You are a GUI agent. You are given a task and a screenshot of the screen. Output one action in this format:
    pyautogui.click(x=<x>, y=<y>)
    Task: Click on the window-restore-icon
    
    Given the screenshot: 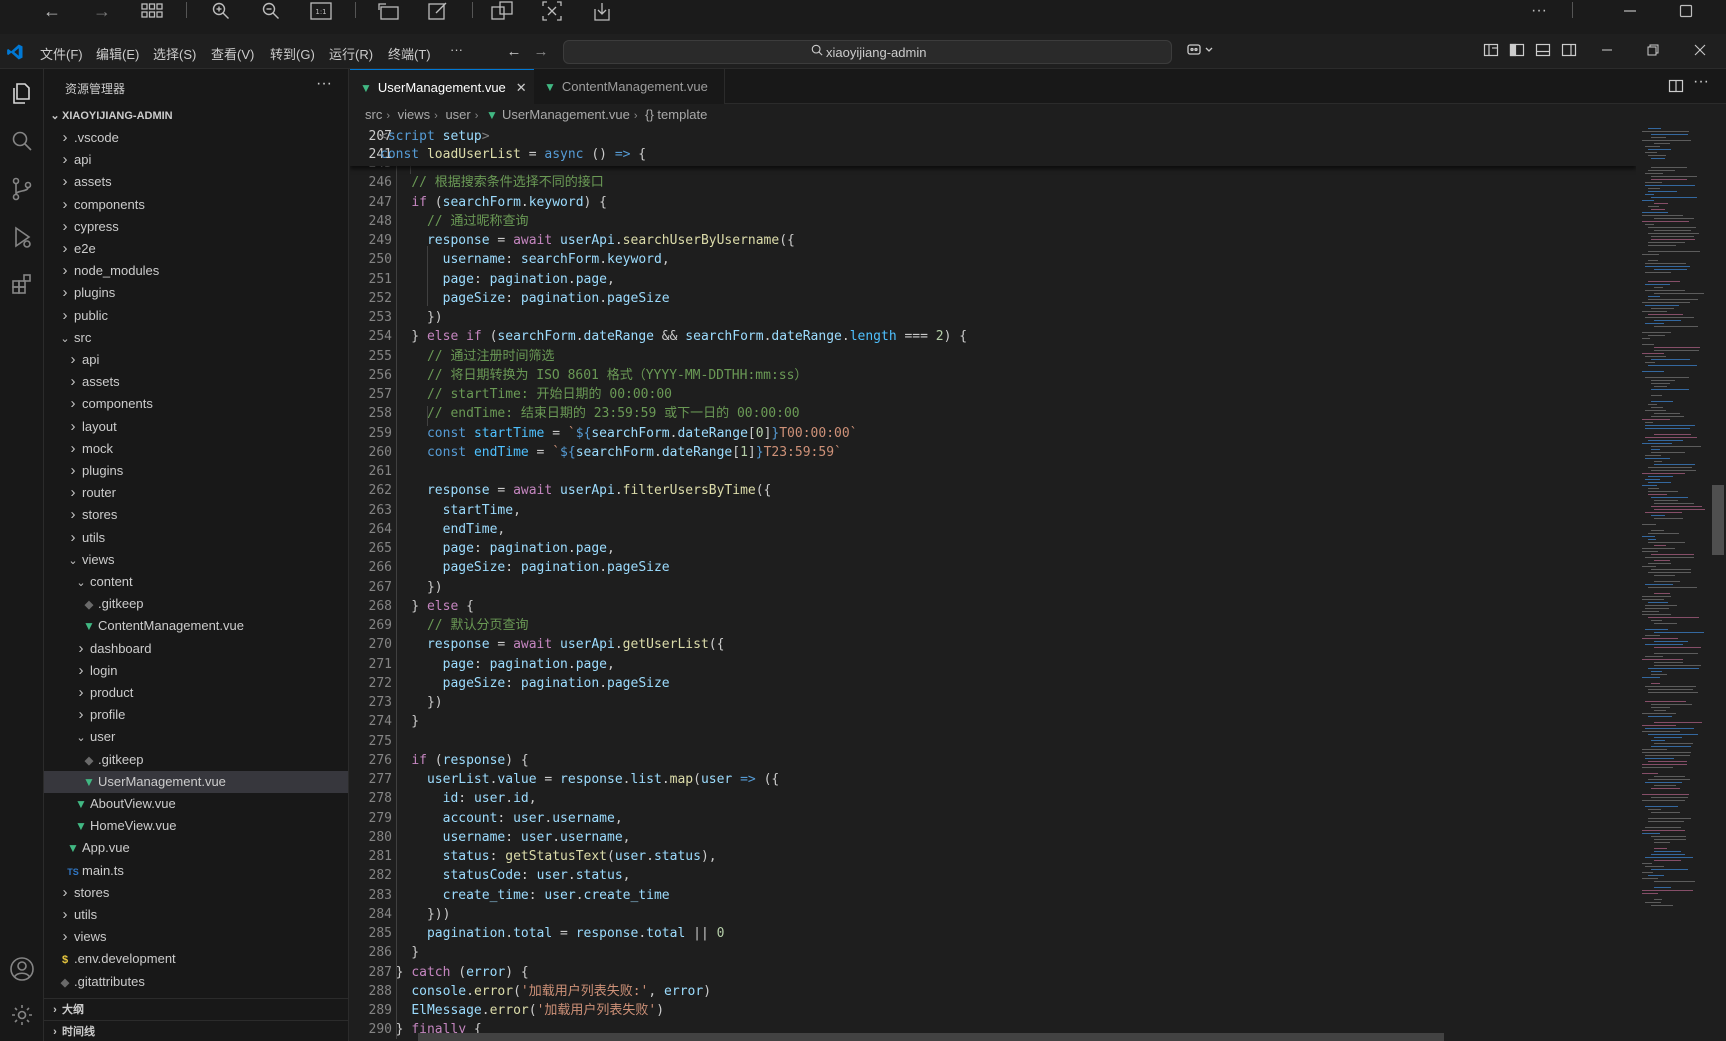 What is the action you would take?
    pyautogui.click(x=1653, y=52)
    